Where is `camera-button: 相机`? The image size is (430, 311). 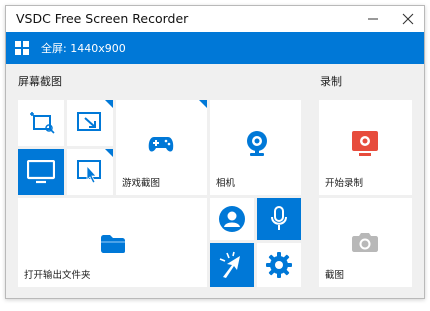 camera-button: 相机 is located at coordinates (255, 147).